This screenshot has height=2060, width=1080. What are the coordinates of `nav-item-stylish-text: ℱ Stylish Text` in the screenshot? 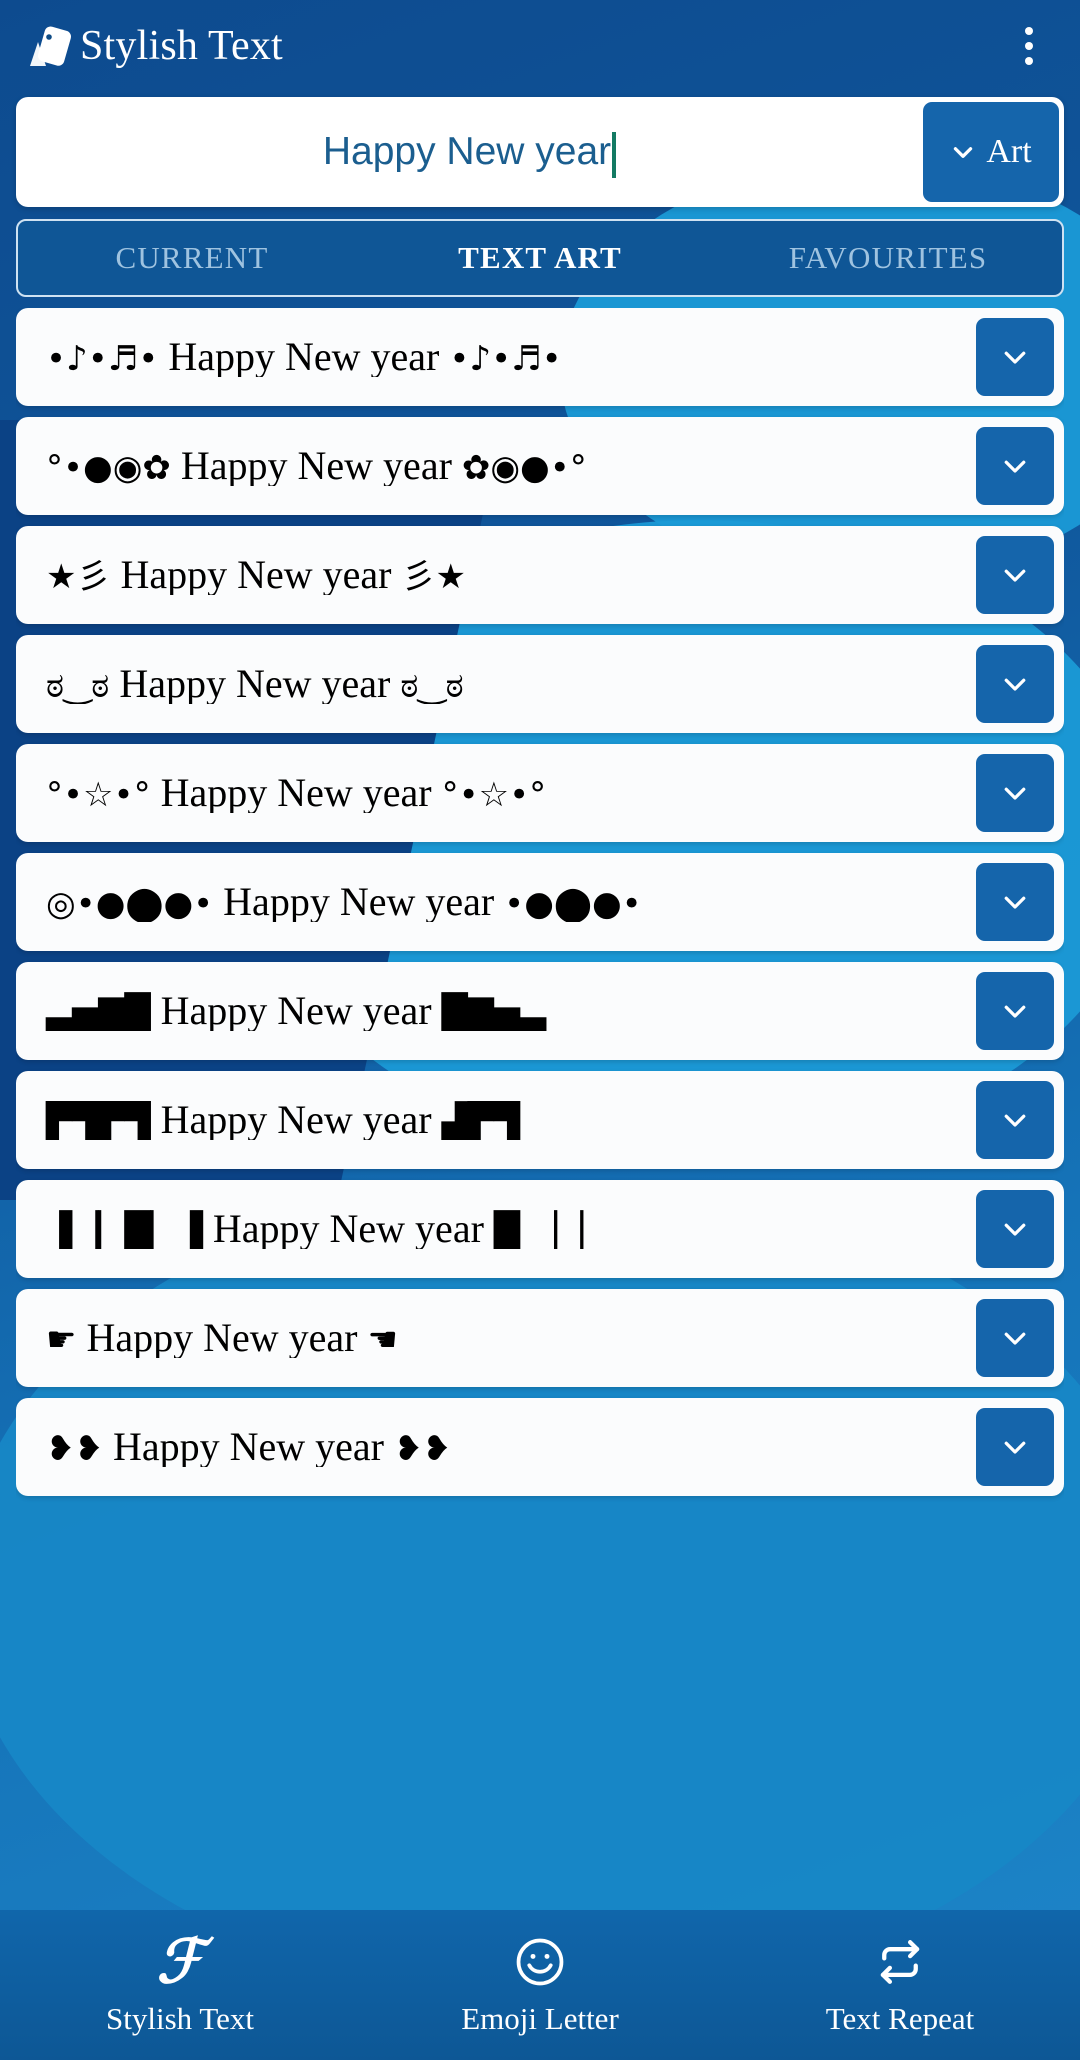 It's located at (180, 1983).